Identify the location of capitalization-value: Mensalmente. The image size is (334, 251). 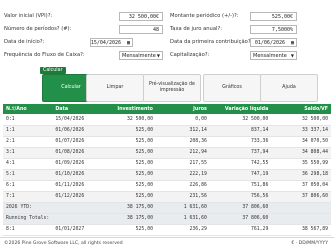
(270, 56).